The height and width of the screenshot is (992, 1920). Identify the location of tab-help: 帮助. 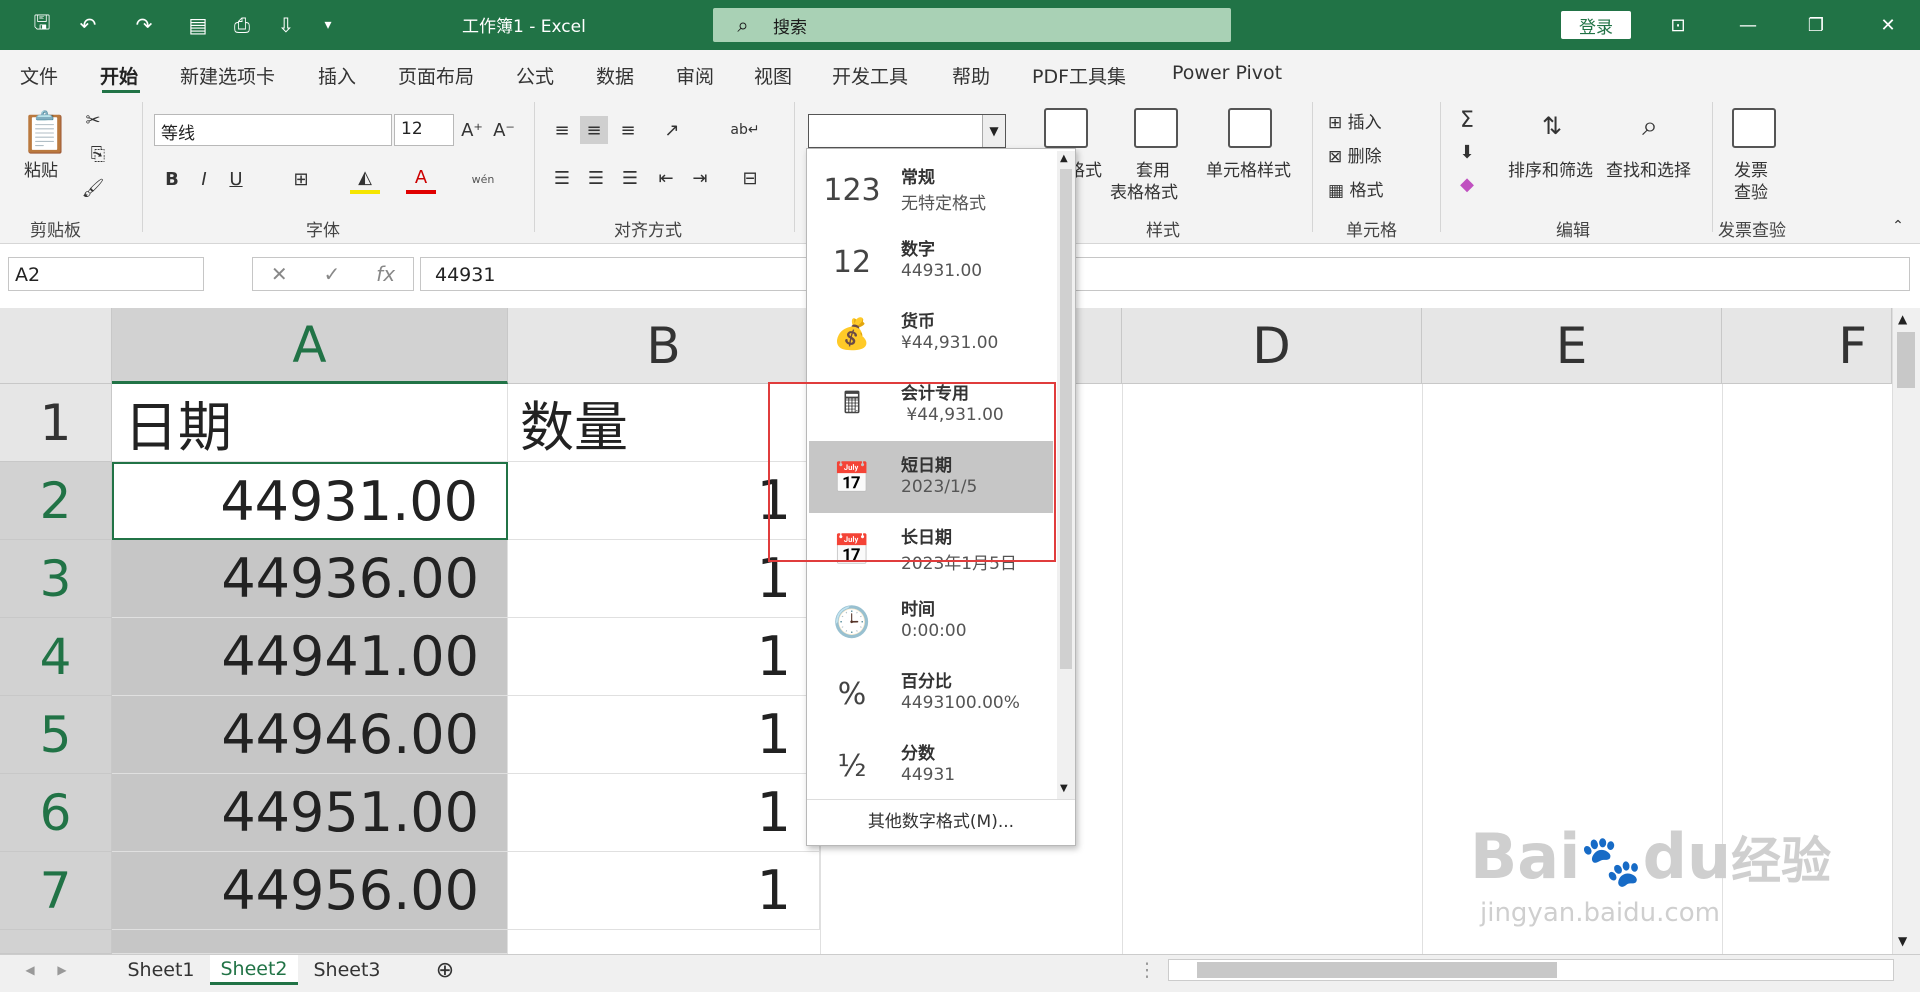
(971, 75).